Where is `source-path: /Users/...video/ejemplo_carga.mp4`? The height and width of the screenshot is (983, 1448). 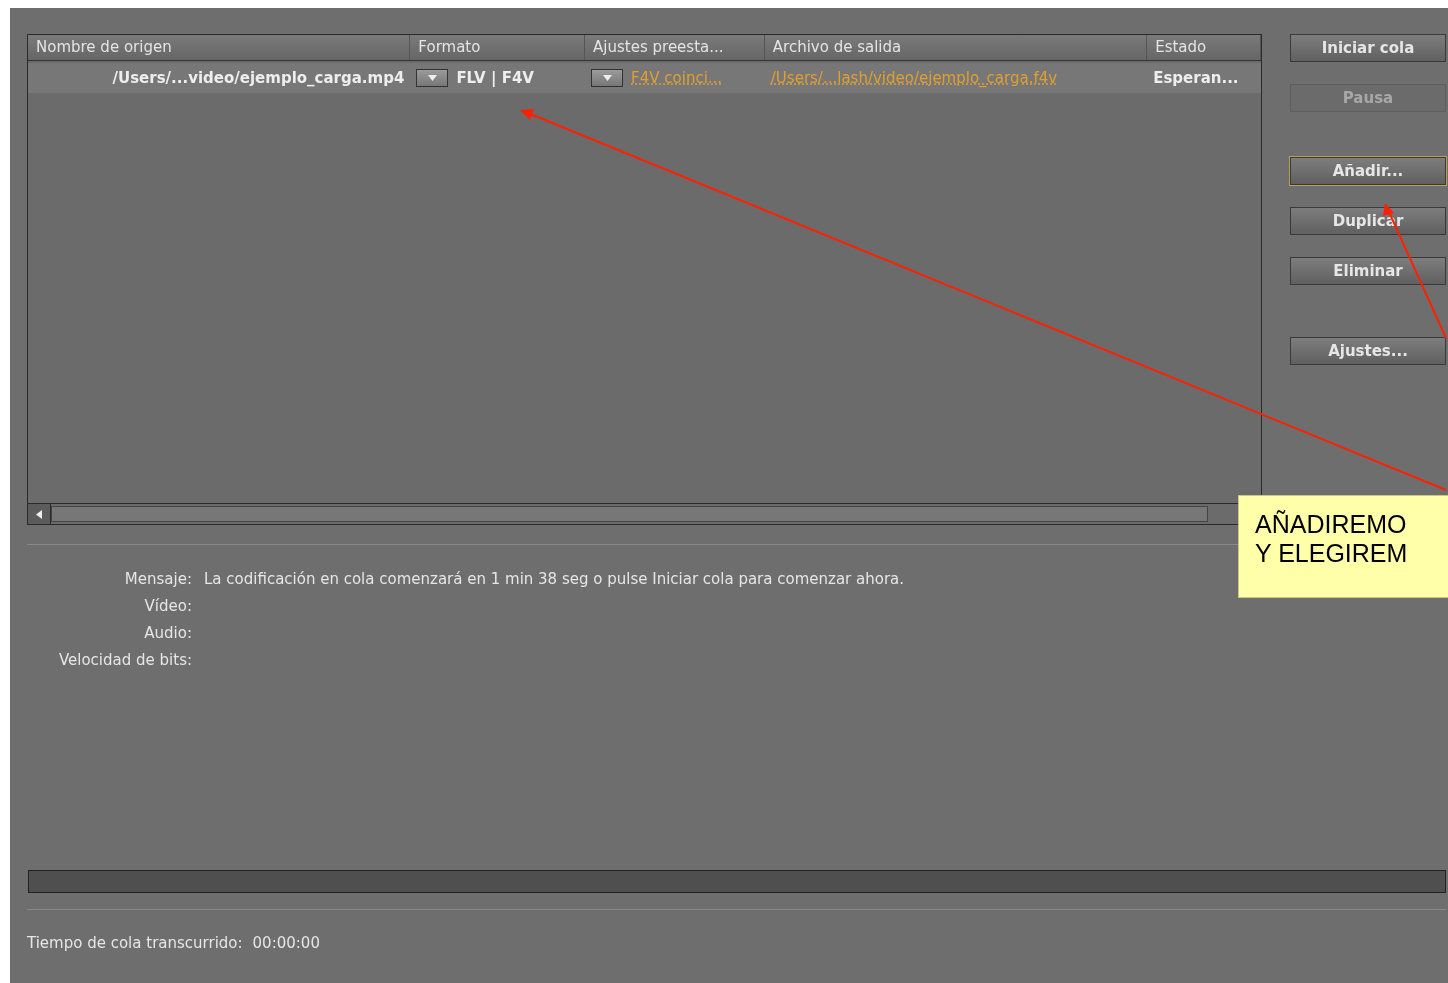
source-path: /Users/...video/ejemplo_carga.mp4 is located at coordinates (258, 78).